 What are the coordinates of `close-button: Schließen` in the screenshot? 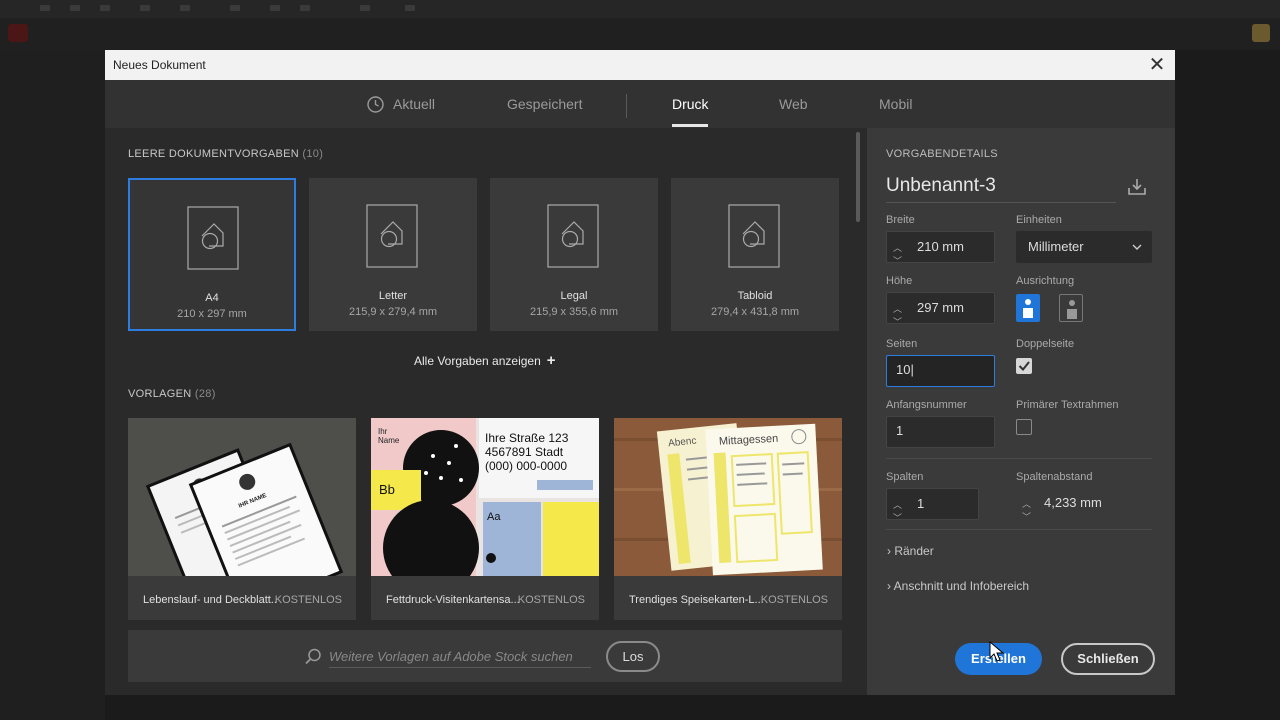 It's located at (1108, 659).